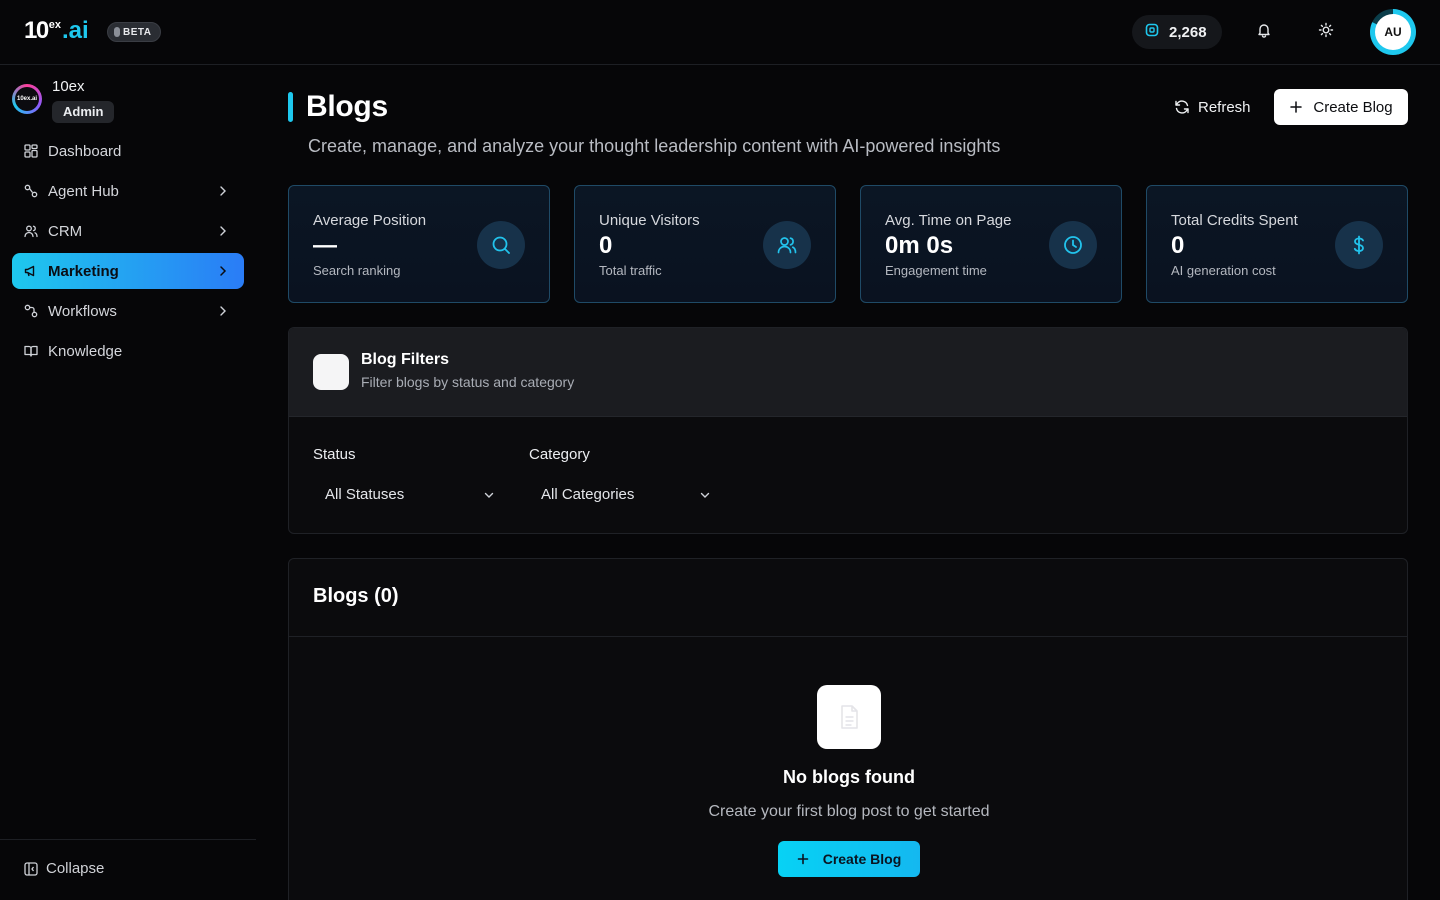 This screenshot has width=1440, height=900. What do you see at coordinates (1152, 32) in the screenshot?
I see `coin-icon` at bounding box center [1152, 32].